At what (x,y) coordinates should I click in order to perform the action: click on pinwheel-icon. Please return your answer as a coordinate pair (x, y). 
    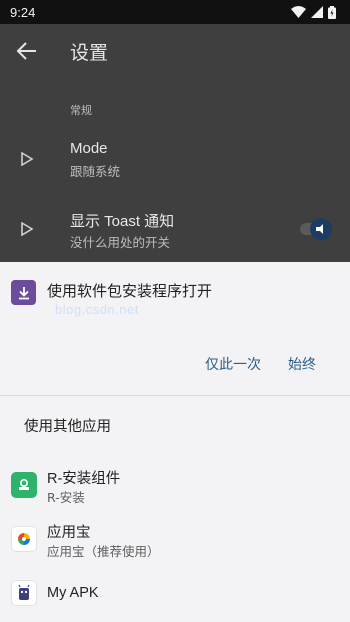
    Looking at the image, I should click on (24, 539).